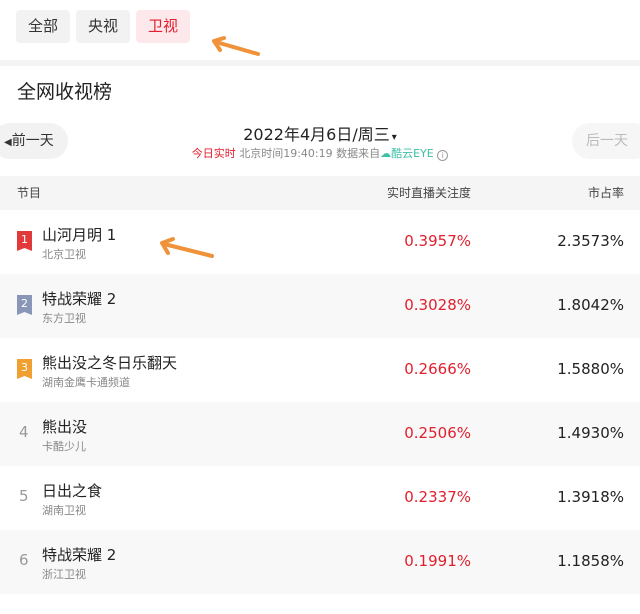 The width and height of the screenshot is (640, 614). Describe the element at coordinates (590, 433) in the screenshot. I see `share-value: 1.4930%` at that location.